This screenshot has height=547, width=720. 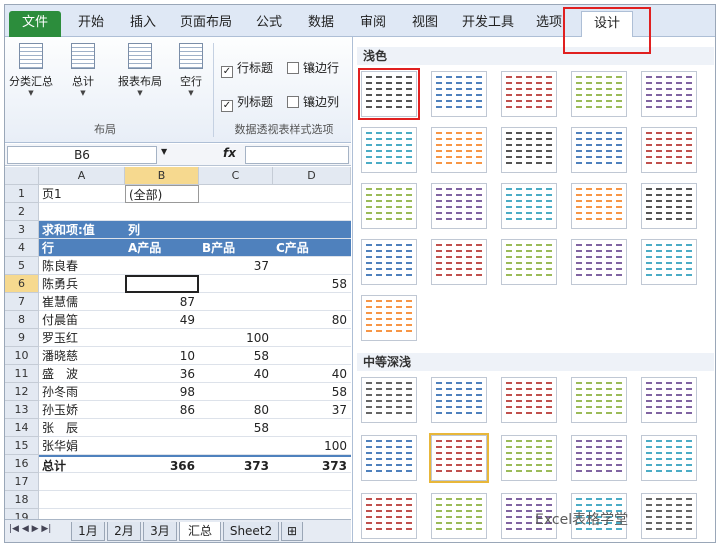 I want to click on sheet-tab-jan: 1月, so click(x=88, y=531).